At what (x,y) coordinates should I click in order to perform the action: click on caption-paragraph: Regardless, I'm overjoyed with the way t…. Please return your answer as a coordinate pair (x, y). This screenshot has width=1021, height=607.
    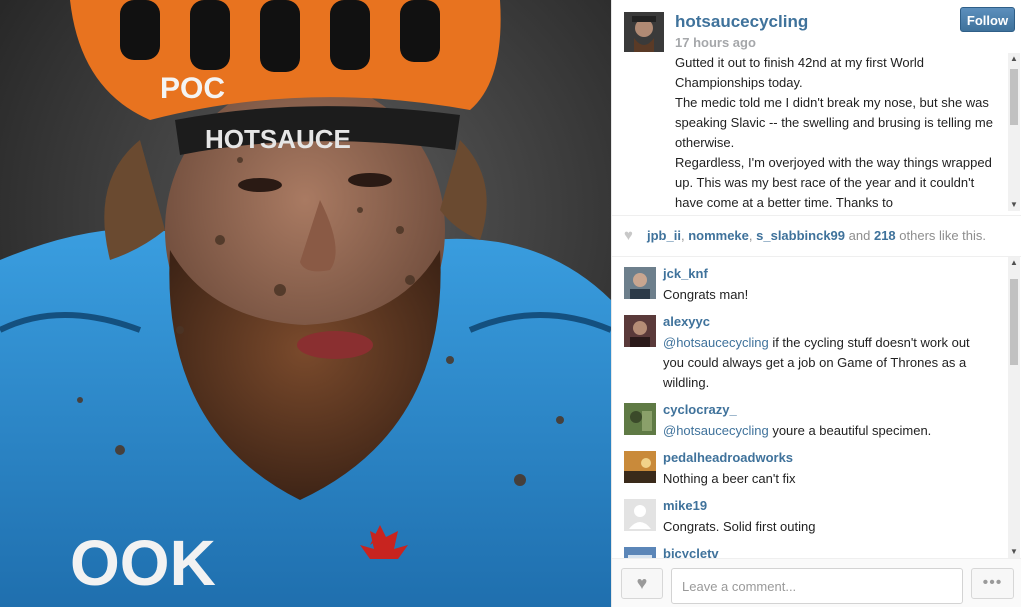
    Looking at the image, I should click on (833, 182).